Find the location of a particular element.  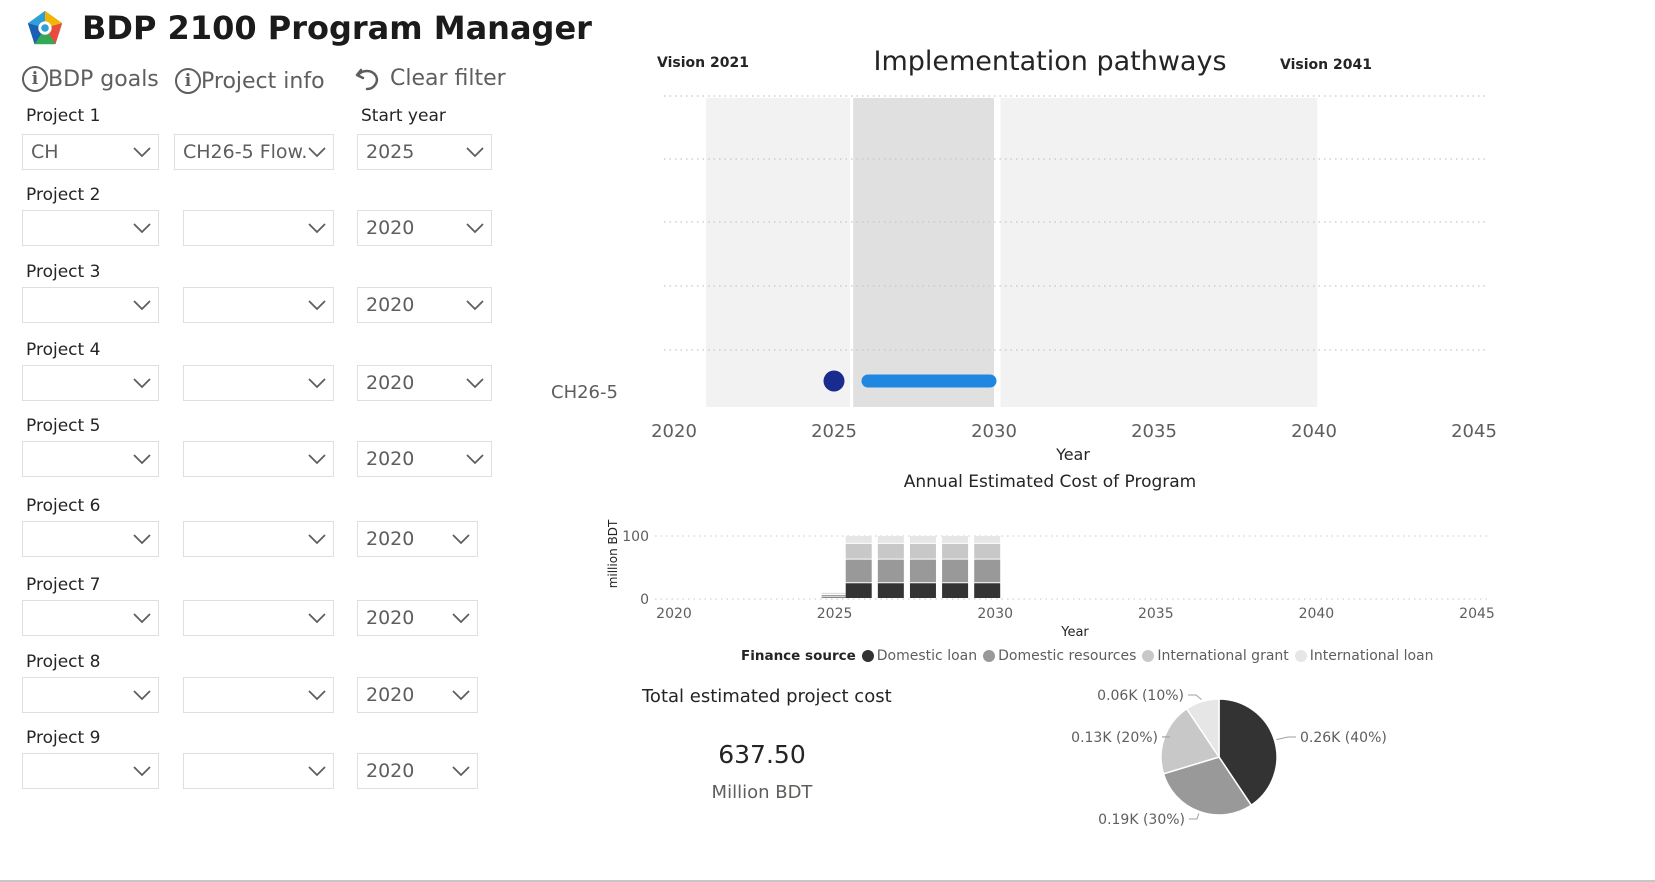

region-dropdown: CH is located at coordinates (90, 152).